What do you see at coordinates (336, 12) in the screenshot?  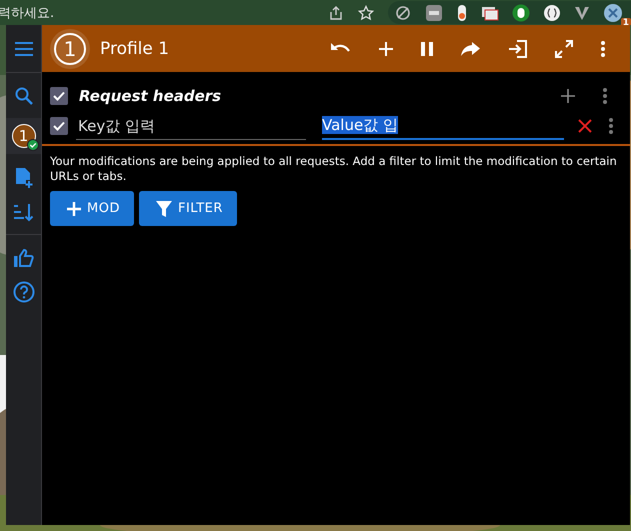 I see `share-icon` at bounding box center [336, 12].